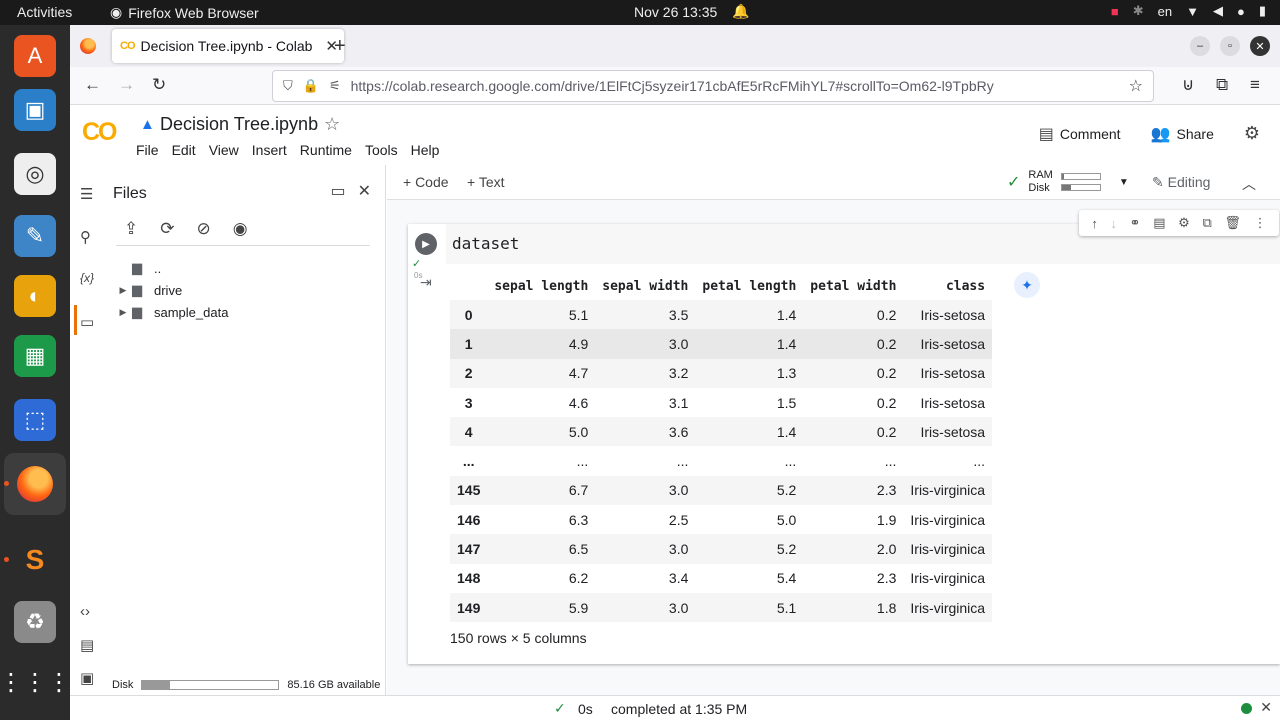 The image size is (1280, 720). I want to click on spreadsheet-icon: ▦, so click(35, 356).